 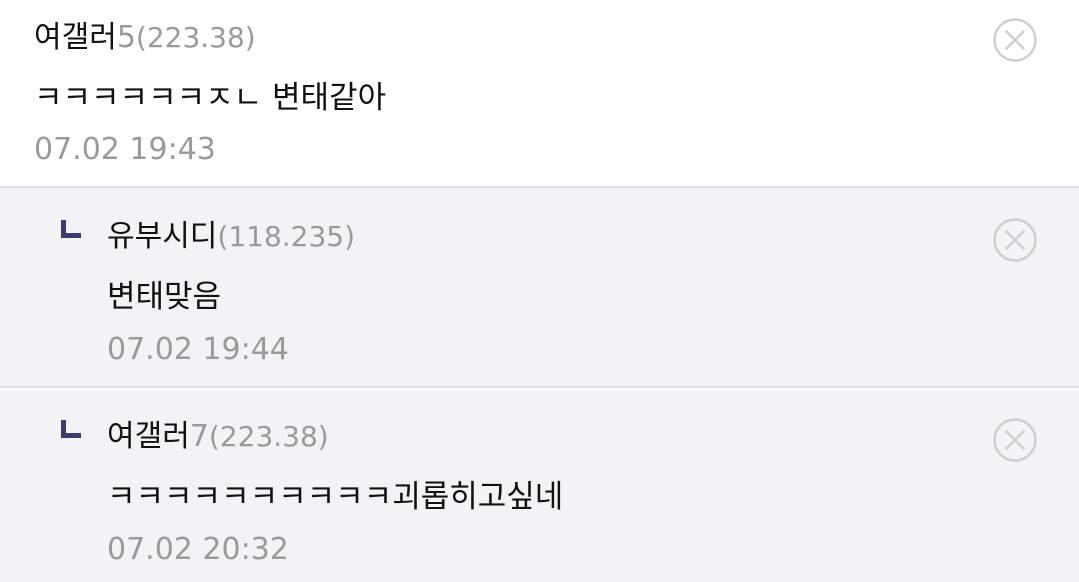 What do you see at coordinates (126, 37) in the screenshot?
I see `comment-author-suffix: 5` at bounding box center [126, 37].